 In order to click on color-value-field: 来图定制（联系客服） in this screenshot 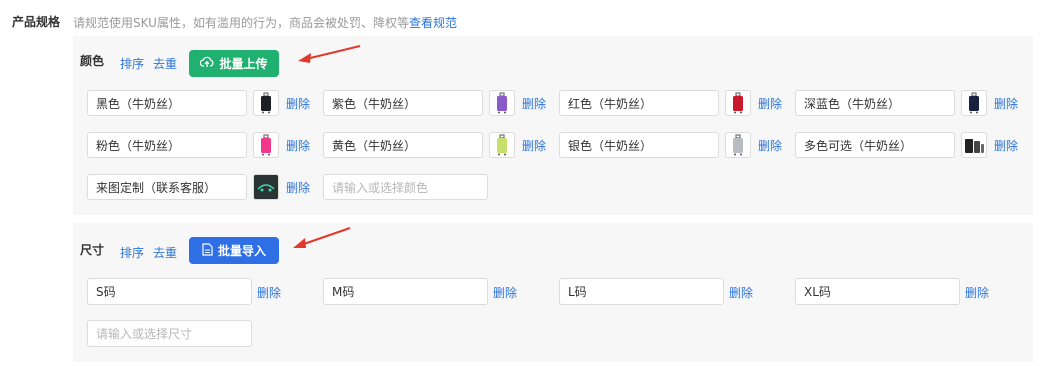, I will do `click(167, 187)`.